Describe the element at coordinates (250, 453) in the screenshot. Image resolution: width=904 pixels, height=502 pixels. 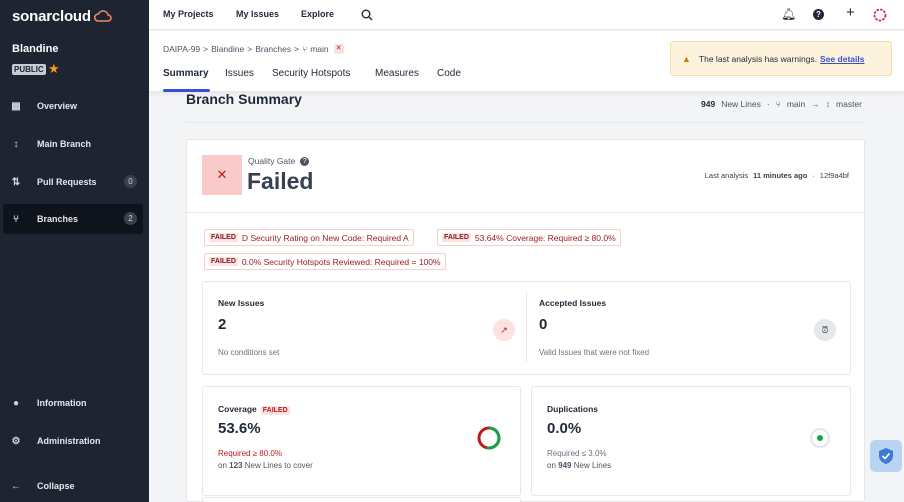
I see `coverage-required: Required ≥ 80.0%` at that location.